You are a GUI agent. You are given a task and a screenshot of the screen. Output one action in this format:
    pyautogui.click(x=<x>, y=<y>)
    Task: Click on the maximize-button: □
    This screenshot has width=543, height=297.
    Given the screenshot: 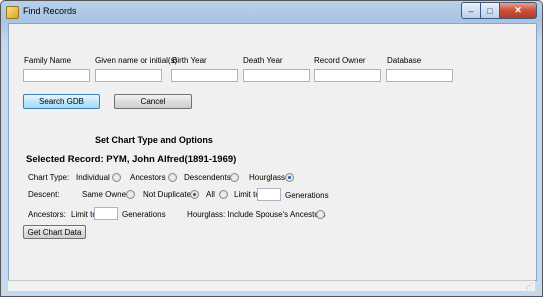 What is the action you would take?
    pyautogui.click(x=490, y=10)
    